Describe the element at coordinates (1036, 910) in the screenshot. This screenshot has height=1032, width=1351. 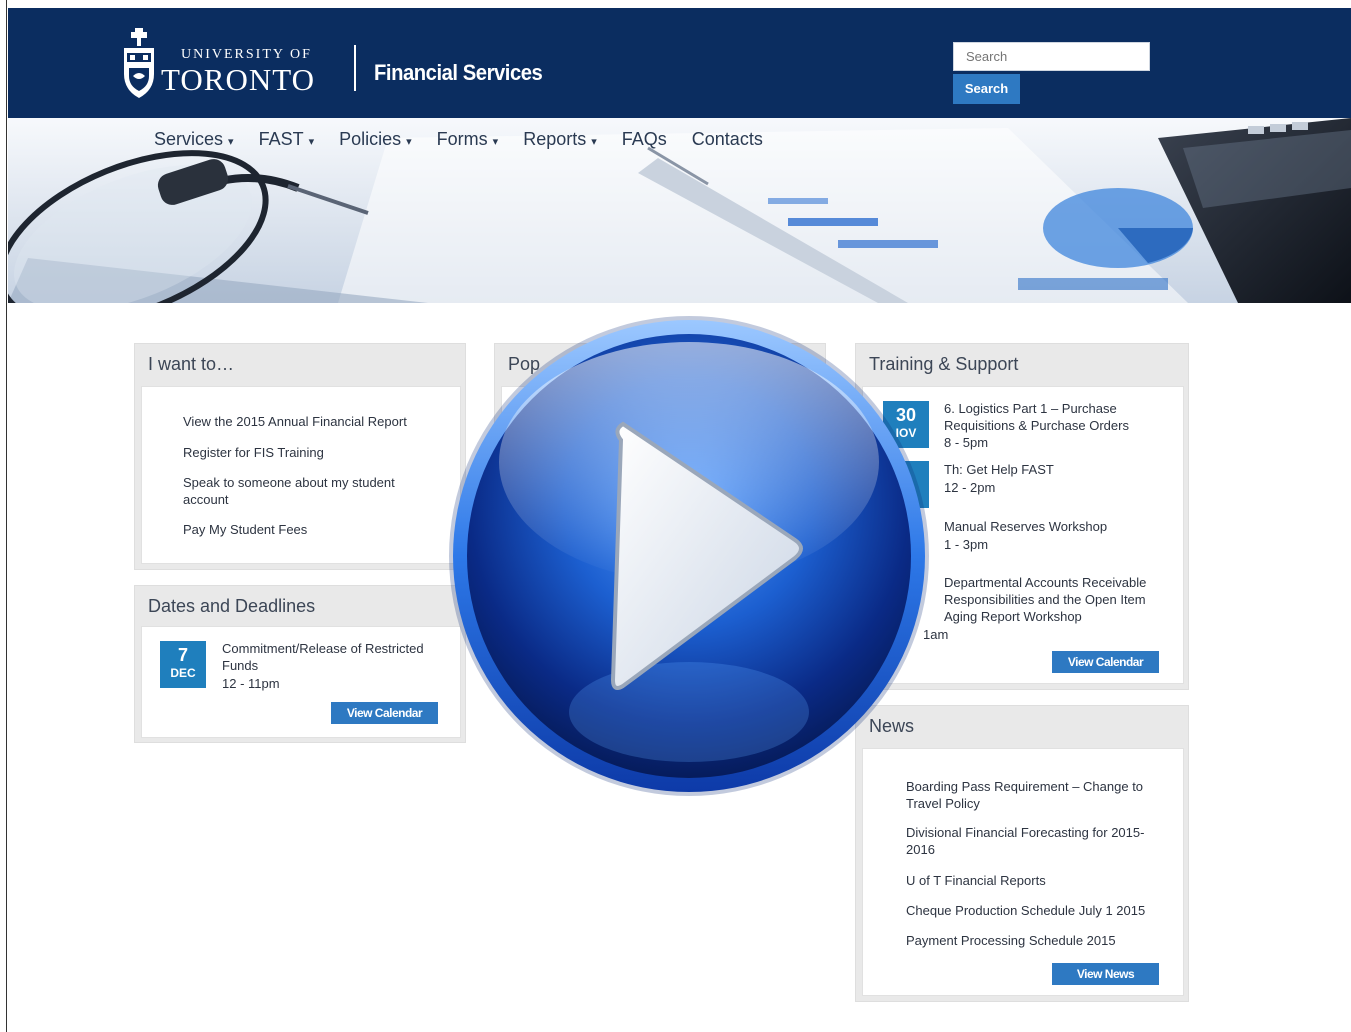
I see `news-item: Cheque Production Schedule July 1 2015` at that location.